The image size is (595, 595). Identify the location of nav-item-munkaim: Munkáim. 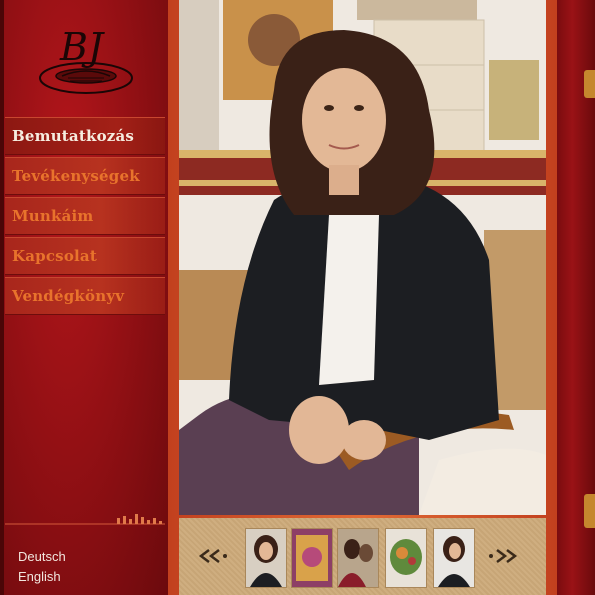
(85, 216).